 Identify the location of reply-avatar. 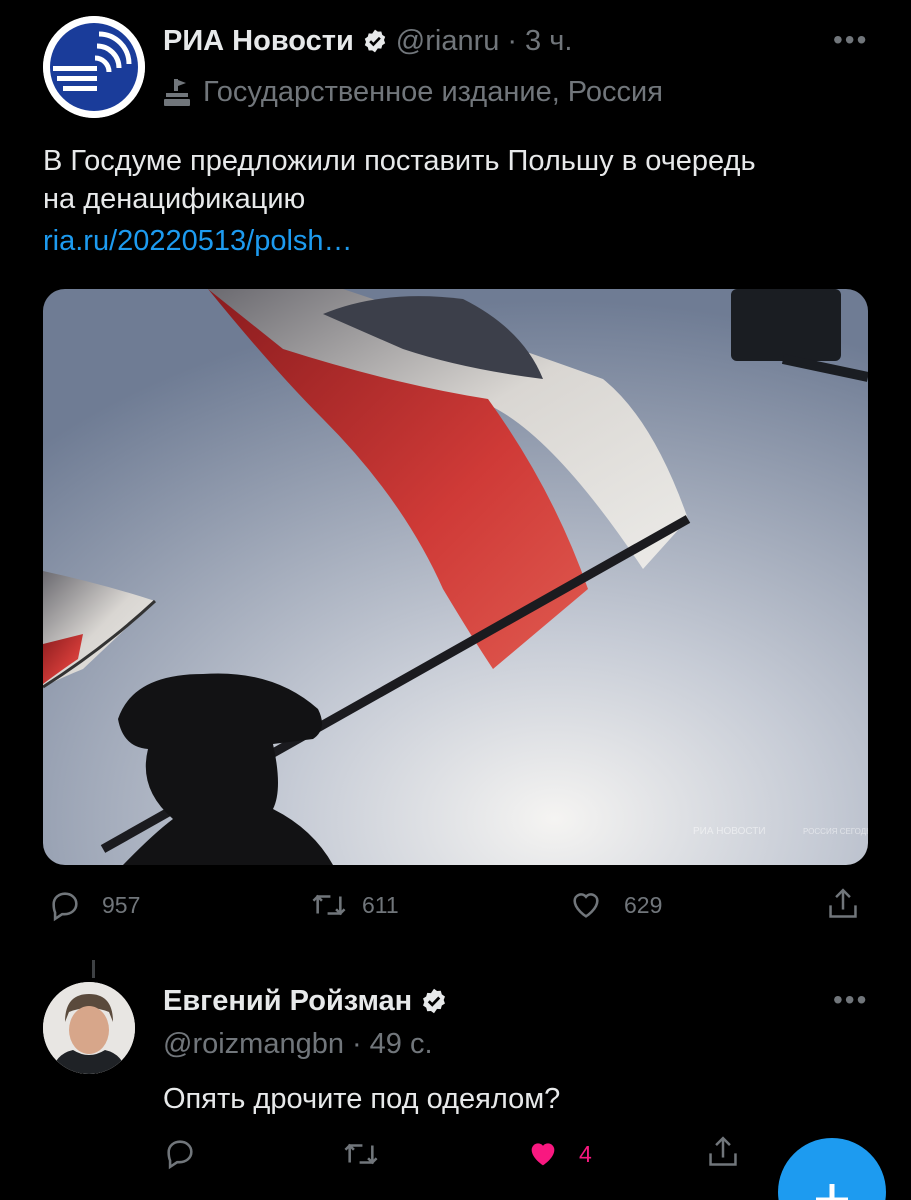
(89, 1028).